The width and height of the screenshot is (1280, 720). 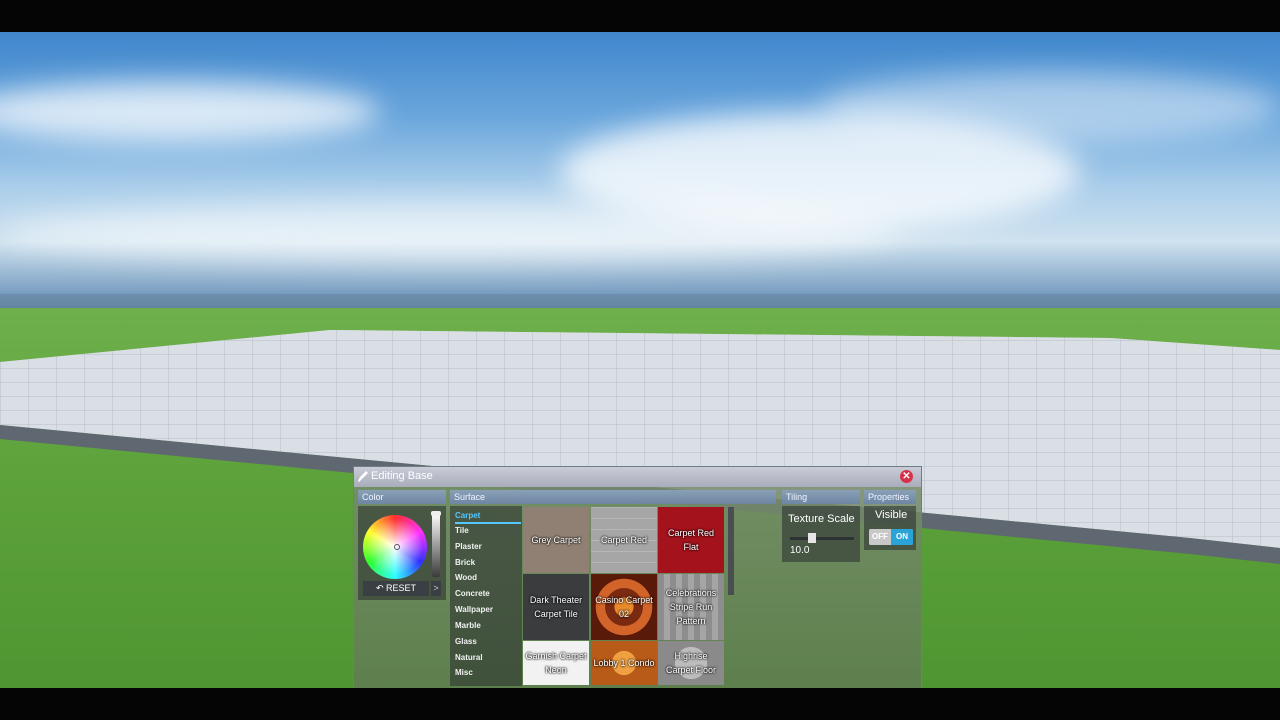 I want to click on material-tile: Lobby 1 Condo, so click(x=624, y=663).